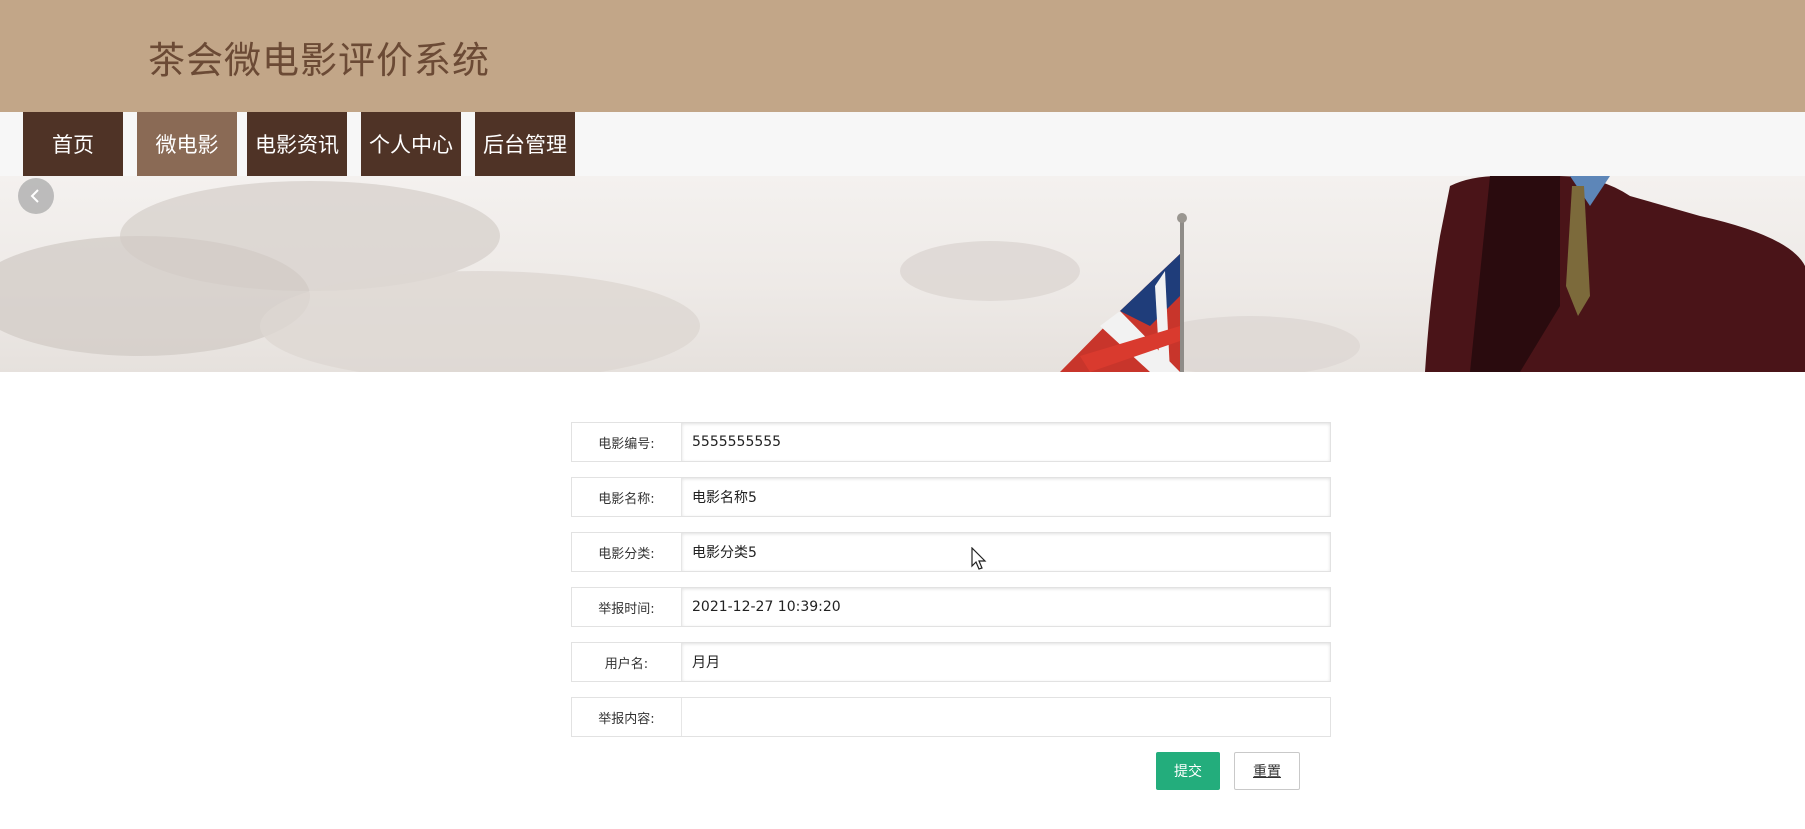 The height and width of the screenshot is (829, 1805). I want to click on report-content-input, so click(1006, 717).